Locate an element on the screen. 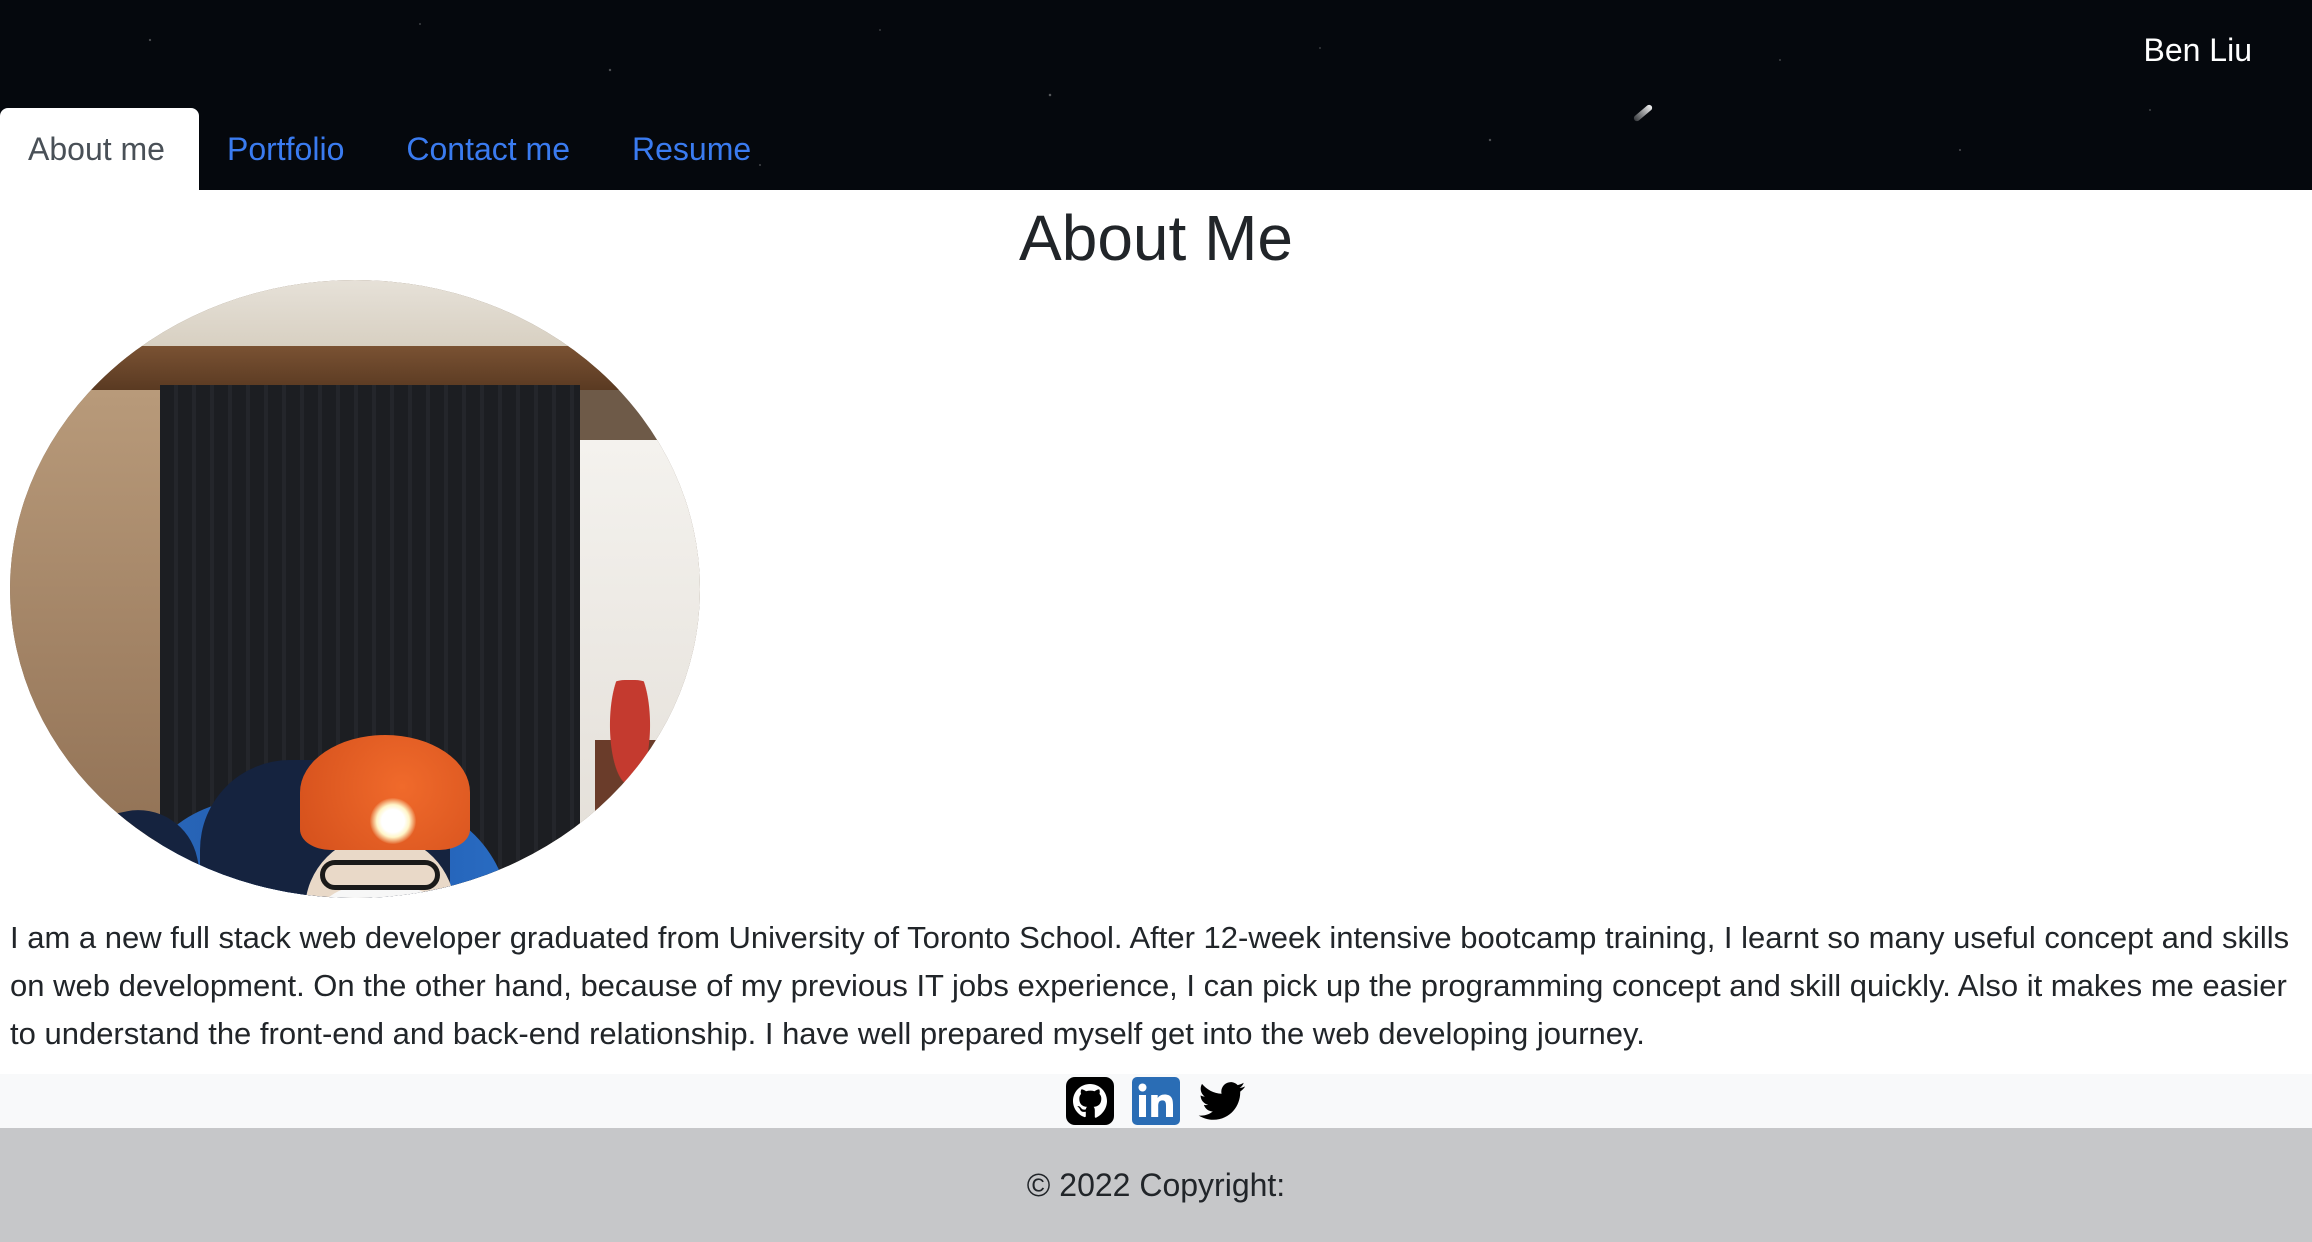  profile-photo is located at coordinates (355, 589).